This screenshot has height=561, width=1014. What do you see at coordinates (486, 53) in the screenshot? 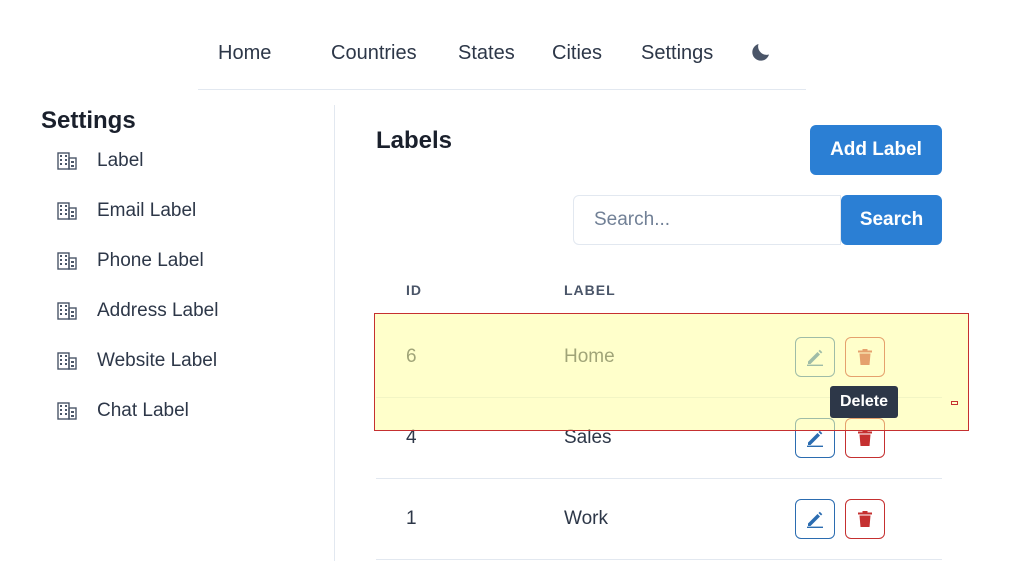
I see `nav-states: States` at bounding box center [486, 53].